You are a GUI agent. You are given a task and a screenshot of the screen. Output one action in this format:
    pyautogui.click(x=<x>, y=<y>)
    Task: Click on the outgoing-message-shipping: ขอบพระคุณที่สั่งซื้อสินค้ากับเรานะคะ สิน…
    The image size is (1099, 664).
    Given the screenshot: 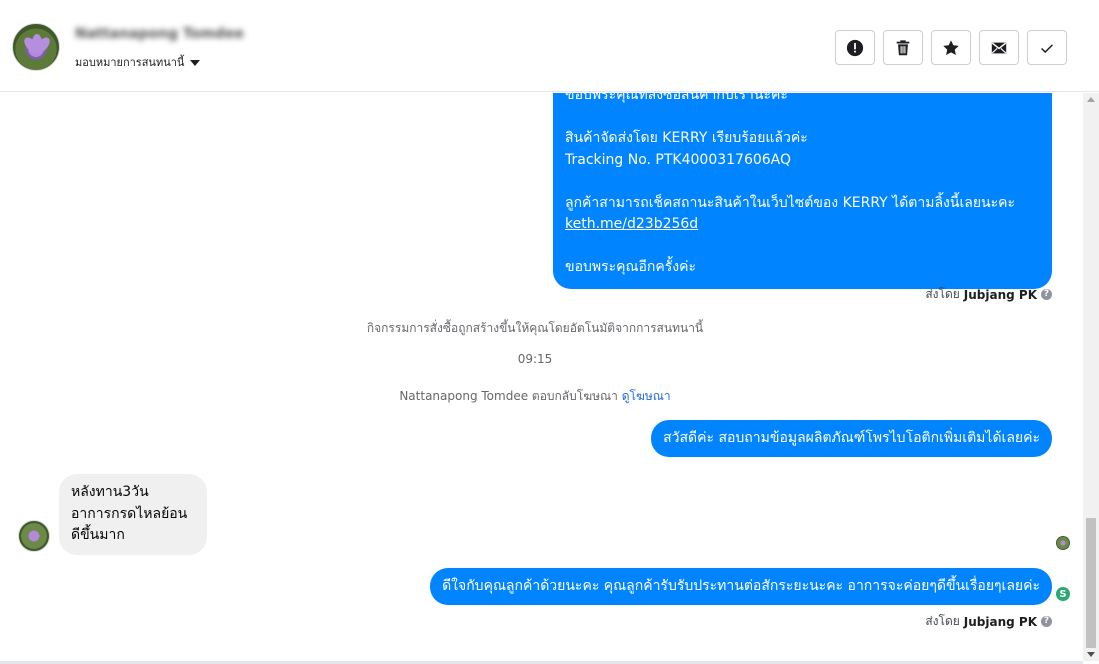 What is the action you would take?
    pyautogui.click(x=802, y=191)
    